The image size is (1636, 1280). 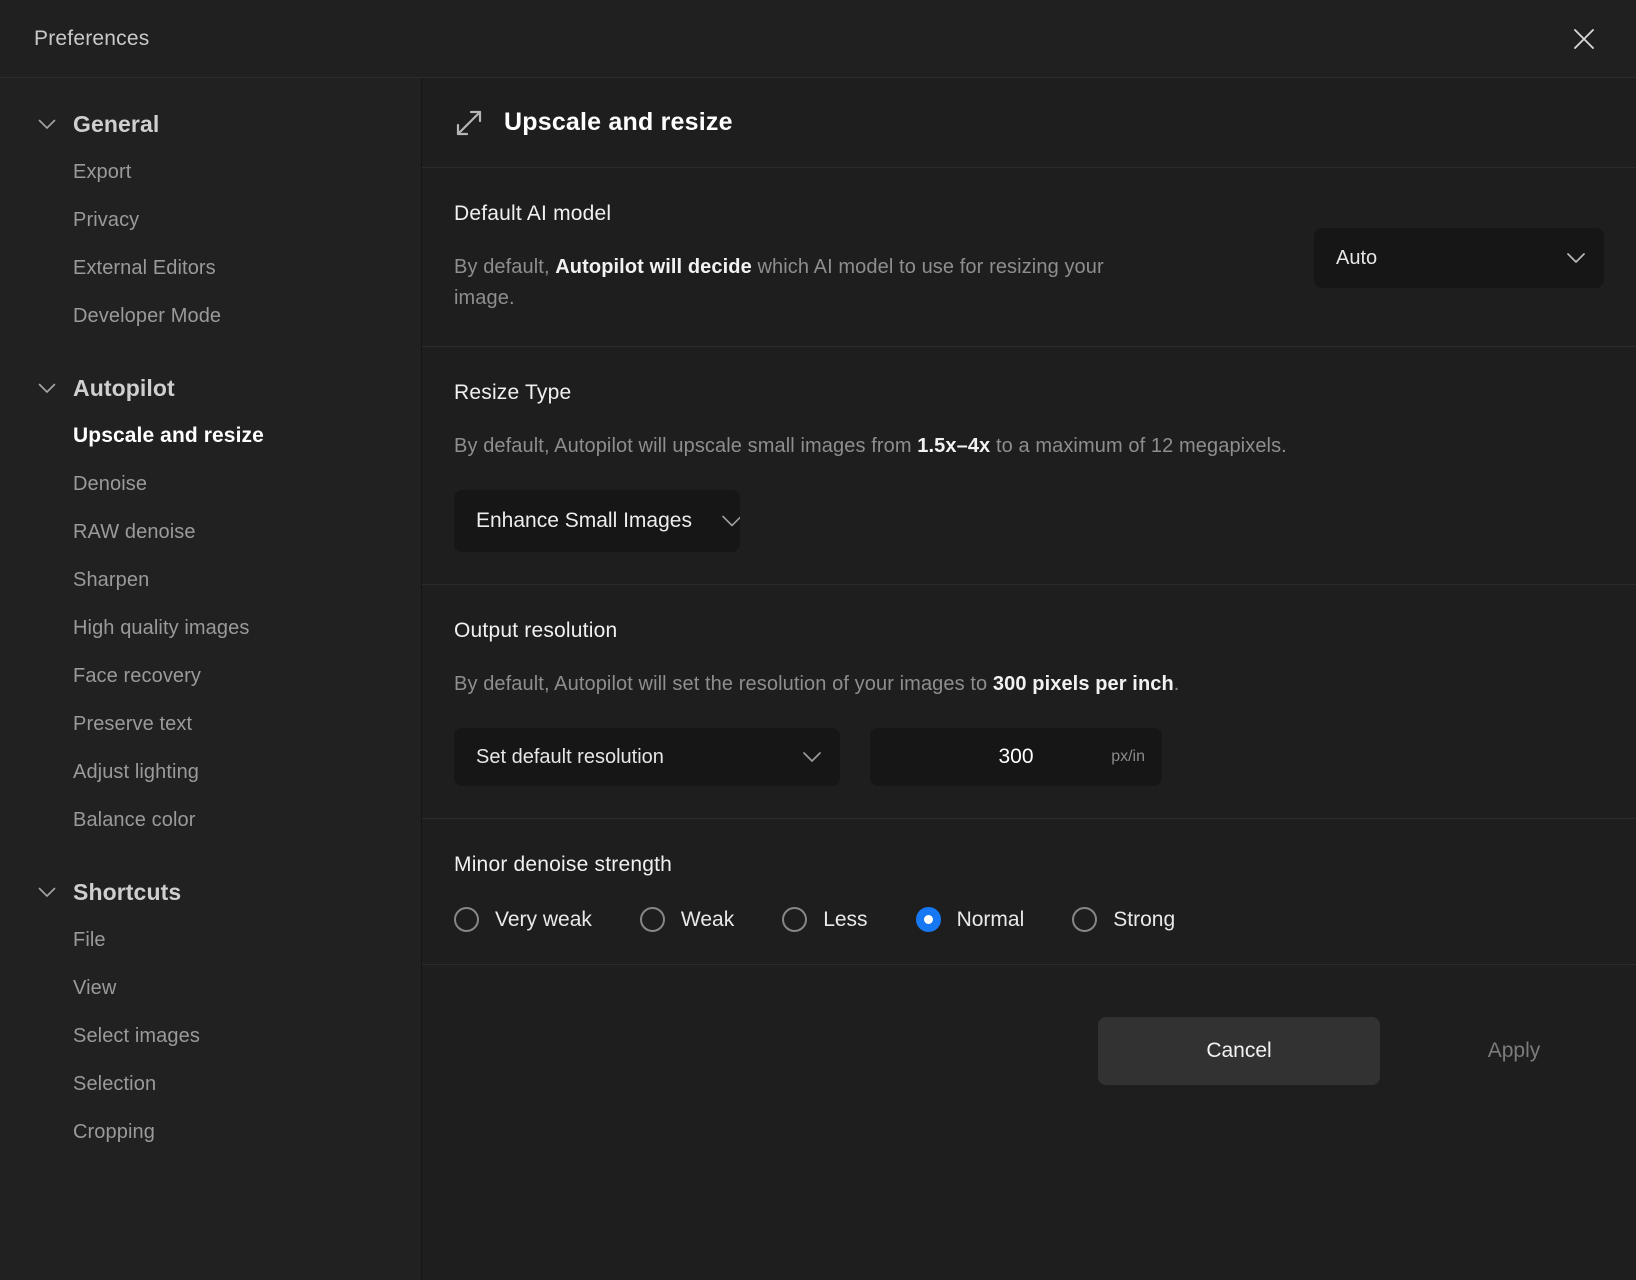 I want to click on sidebar-item-export: Export, so click(x=210, y=172).